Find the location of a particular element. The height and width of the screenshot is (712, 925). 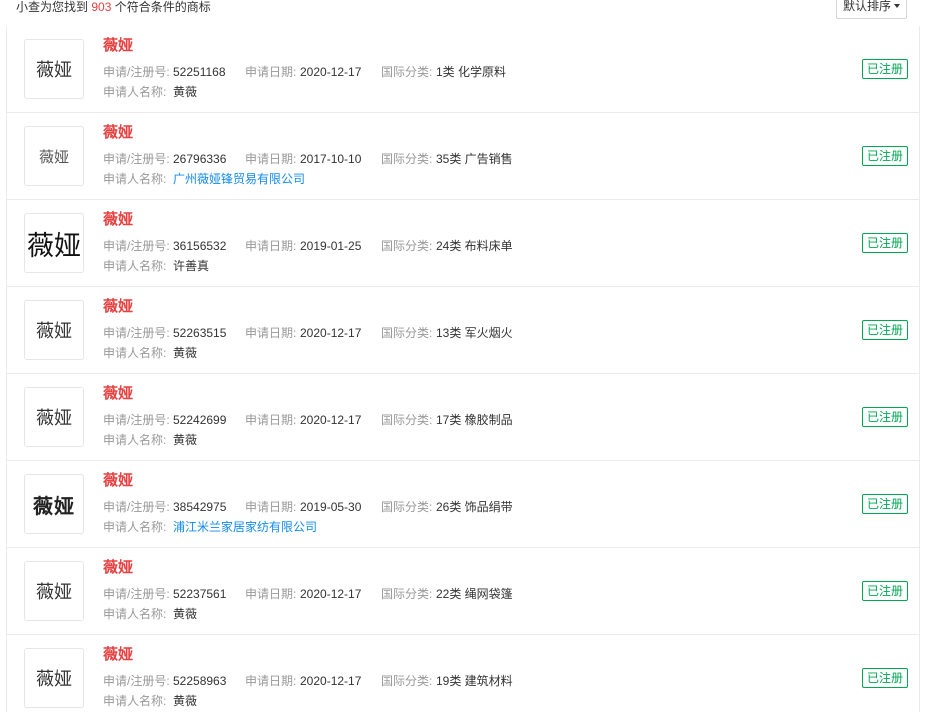

reg-no-value: 52251168 is located at coordinates (199, 72).